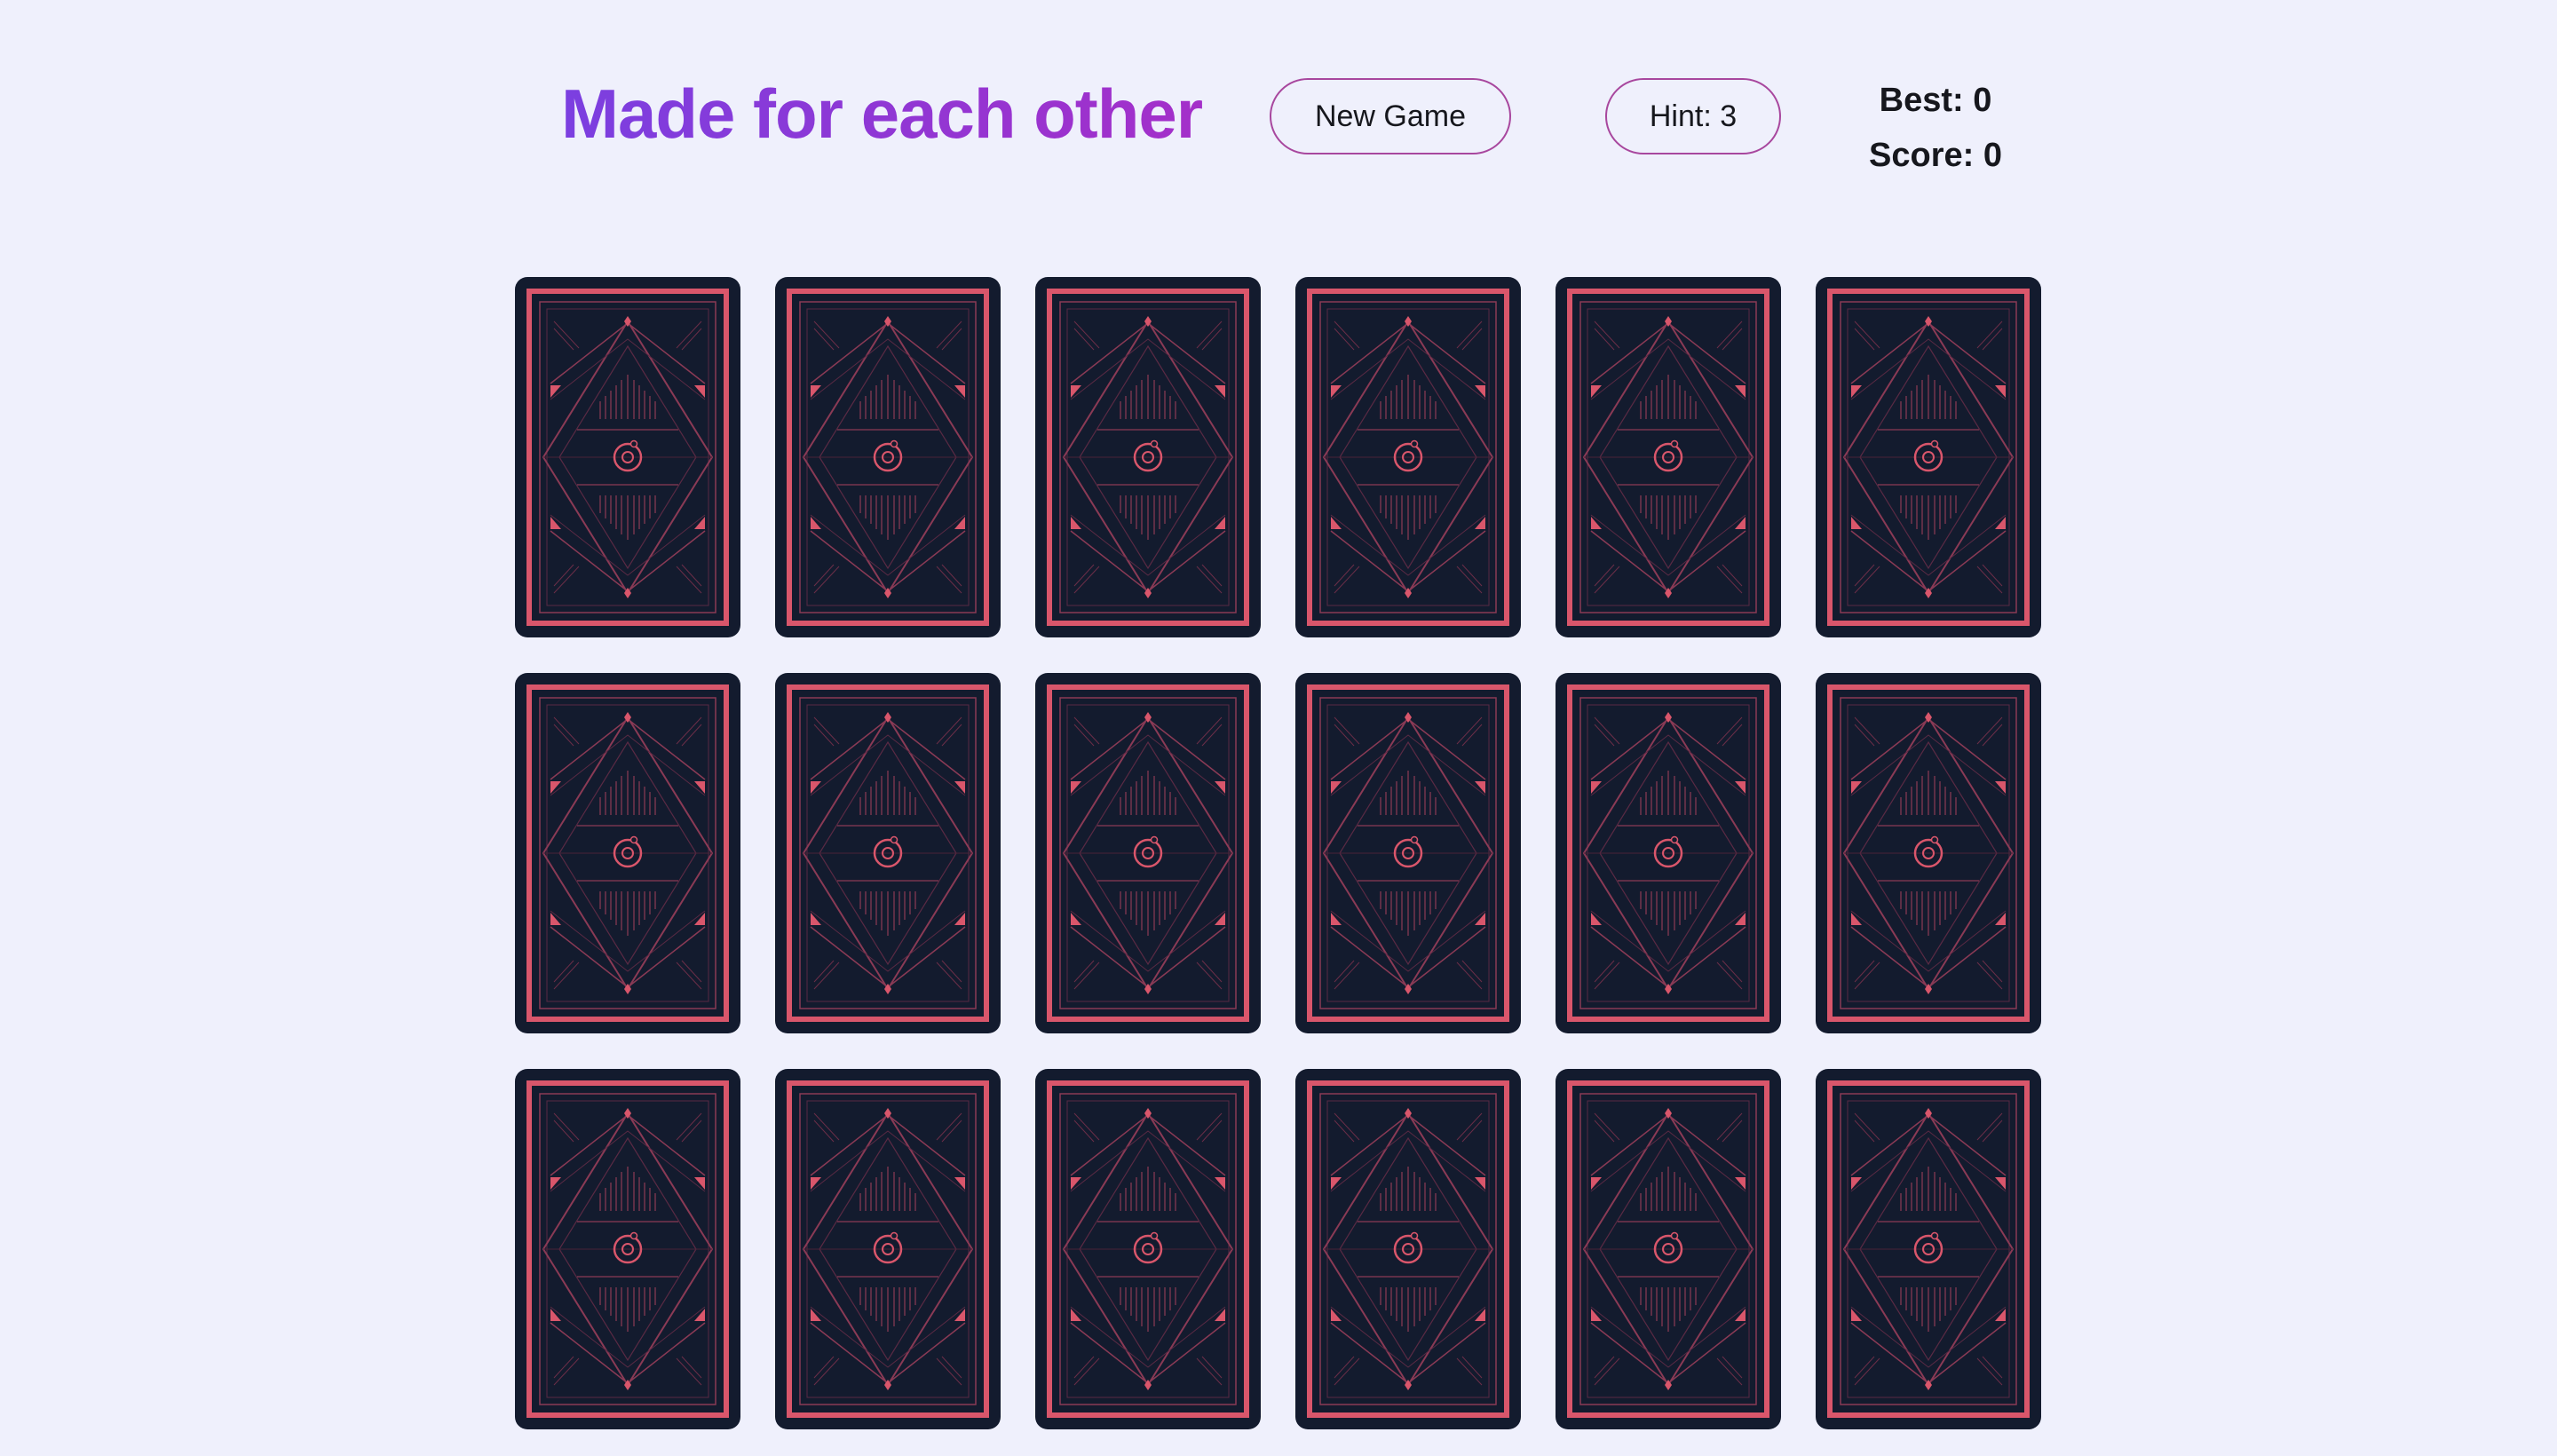 The width and height of the screenshot is (2557, 1456). I want to click on game-title: Made for each other, so click(882, 114).